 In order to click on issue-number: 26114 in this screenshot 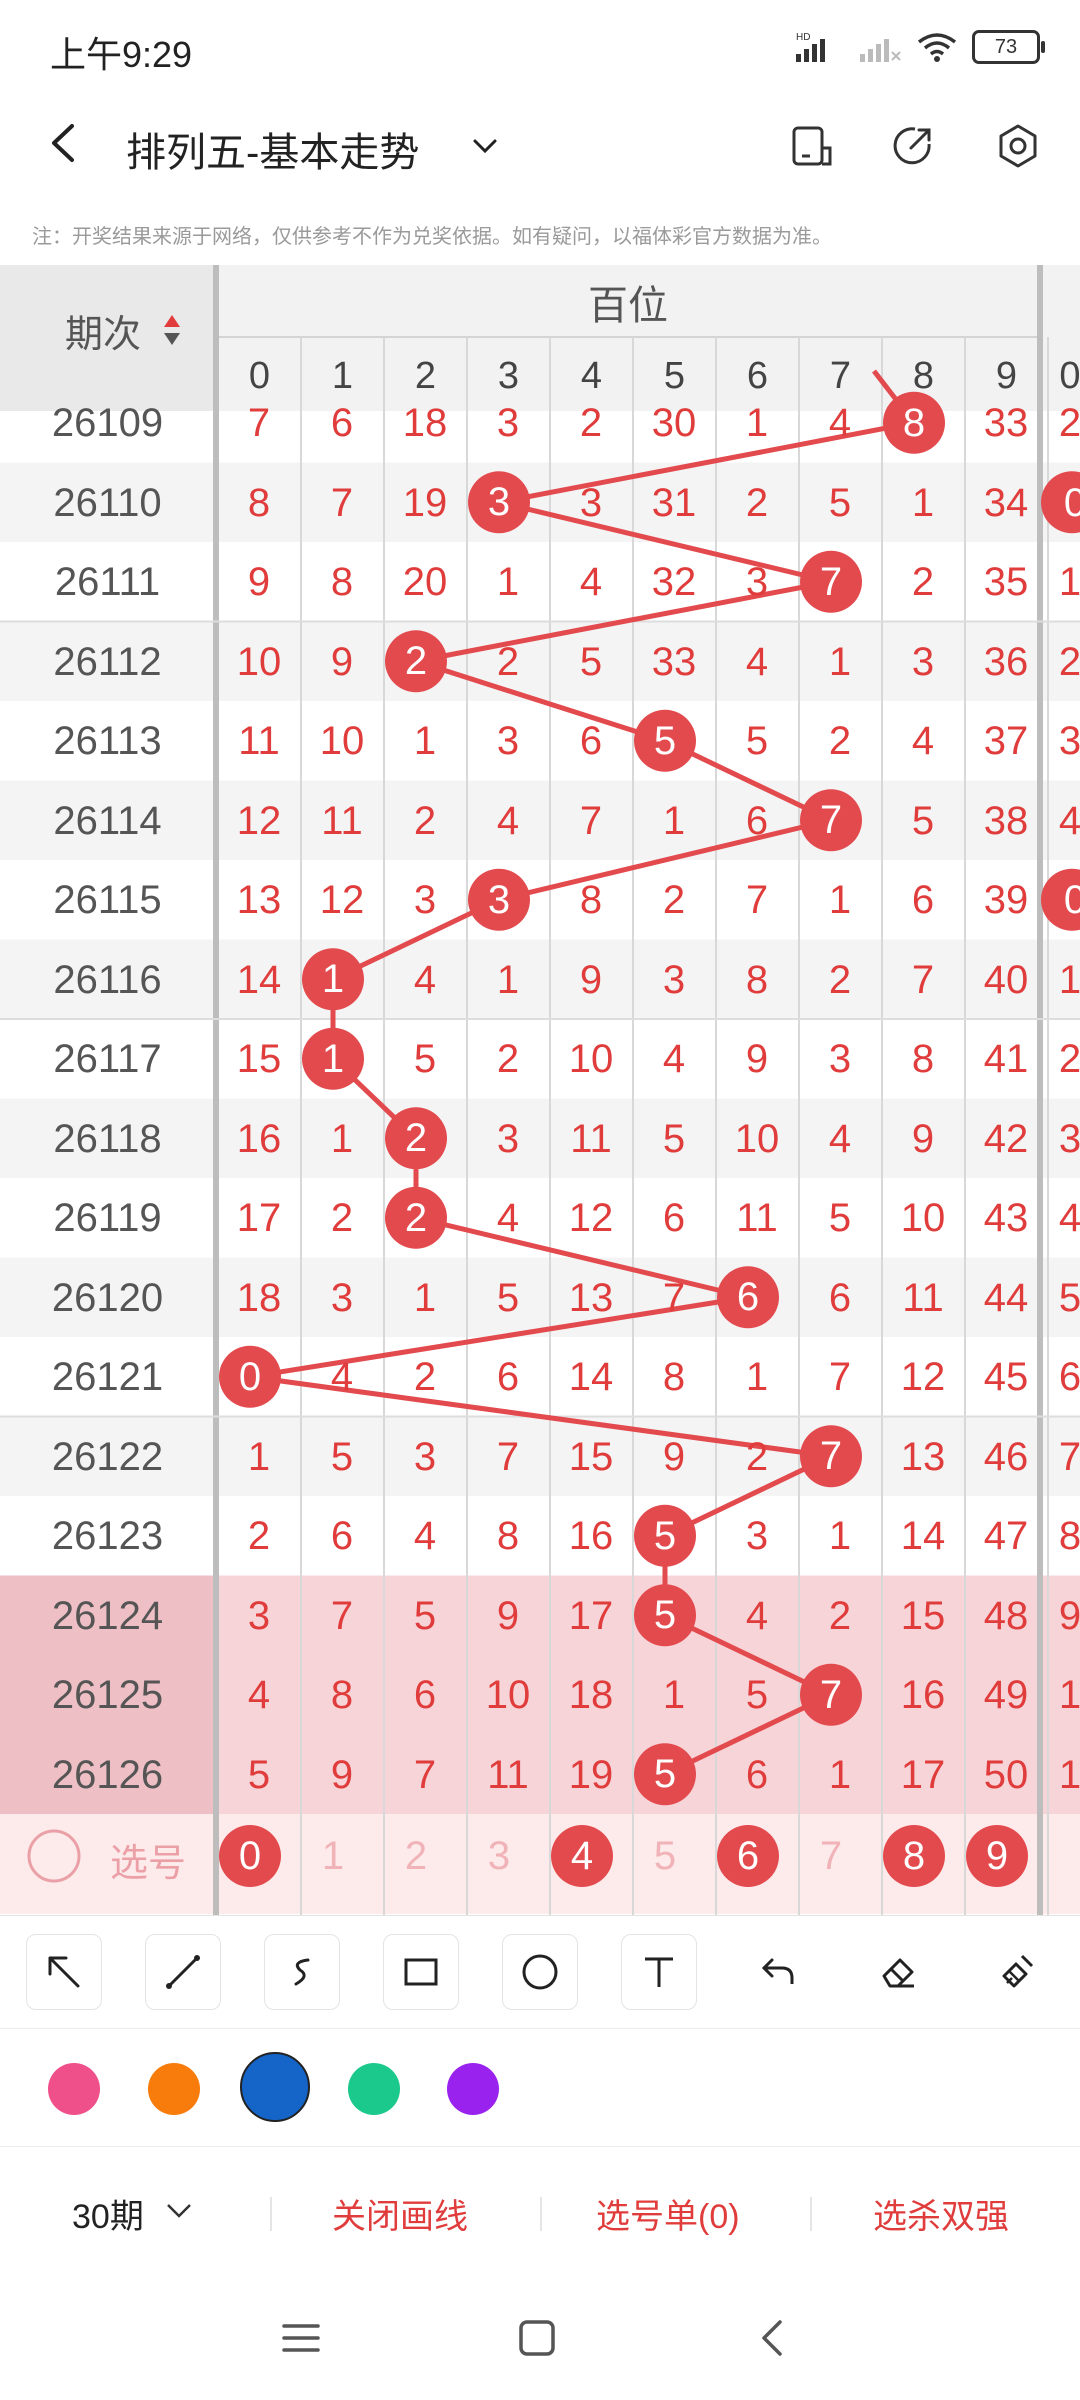, I will do `click(107, 820)`.